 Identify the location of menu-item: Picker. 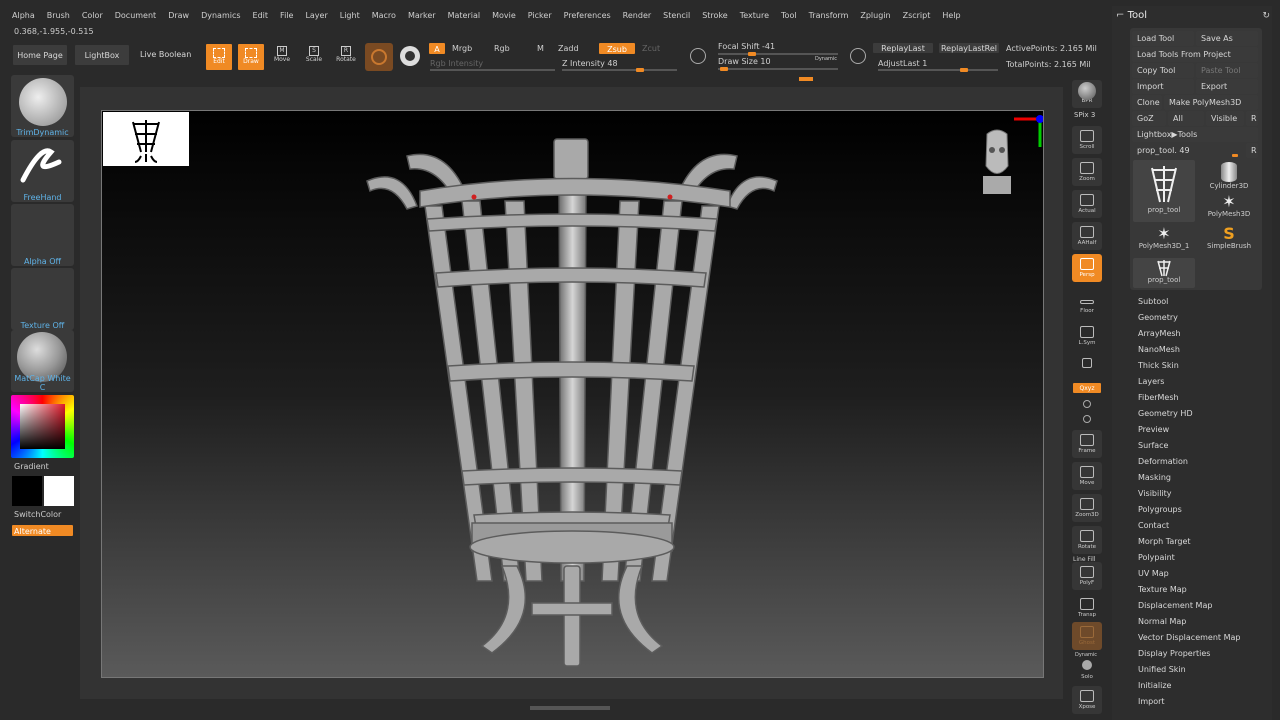
(540, 15).